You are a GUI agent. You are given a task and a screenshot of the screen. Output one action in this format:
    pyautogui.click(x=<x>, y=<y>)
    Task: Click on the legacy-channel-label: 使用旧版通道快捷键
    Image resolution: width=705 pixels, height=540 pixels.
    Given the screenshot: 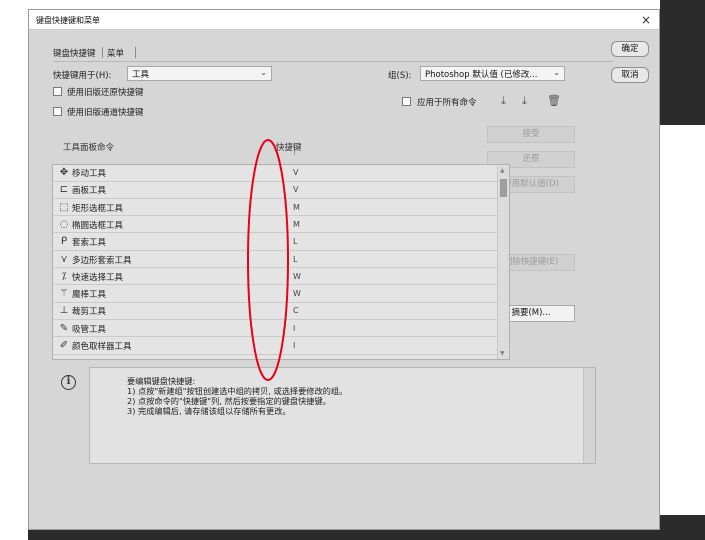 What is the action you would take?
    pyautogui.click(x=105, y=113)
    